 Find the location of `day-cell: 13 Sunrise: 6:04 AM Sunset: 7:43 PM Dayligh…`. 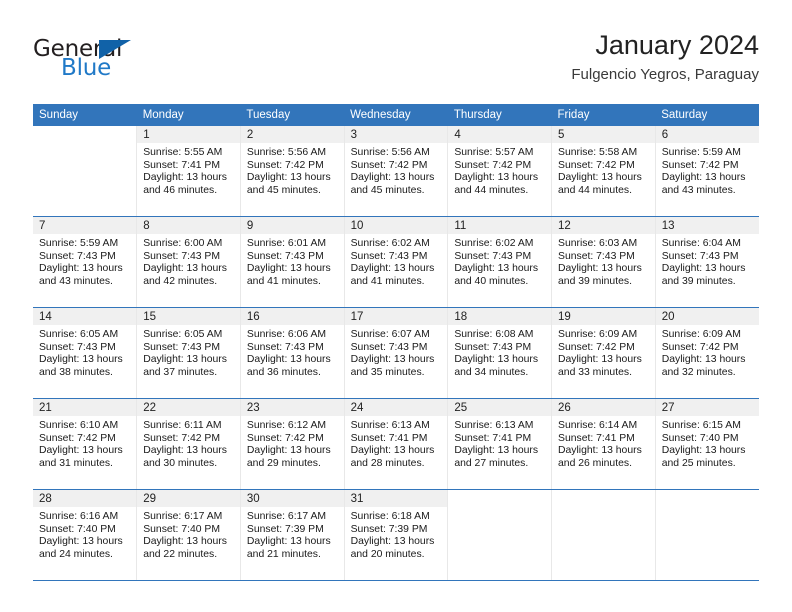

day-cell: 13 Sunrise: 6:04 AM Sunset: 7:43 PM Dayligh… is located at coordinates (707, 262).